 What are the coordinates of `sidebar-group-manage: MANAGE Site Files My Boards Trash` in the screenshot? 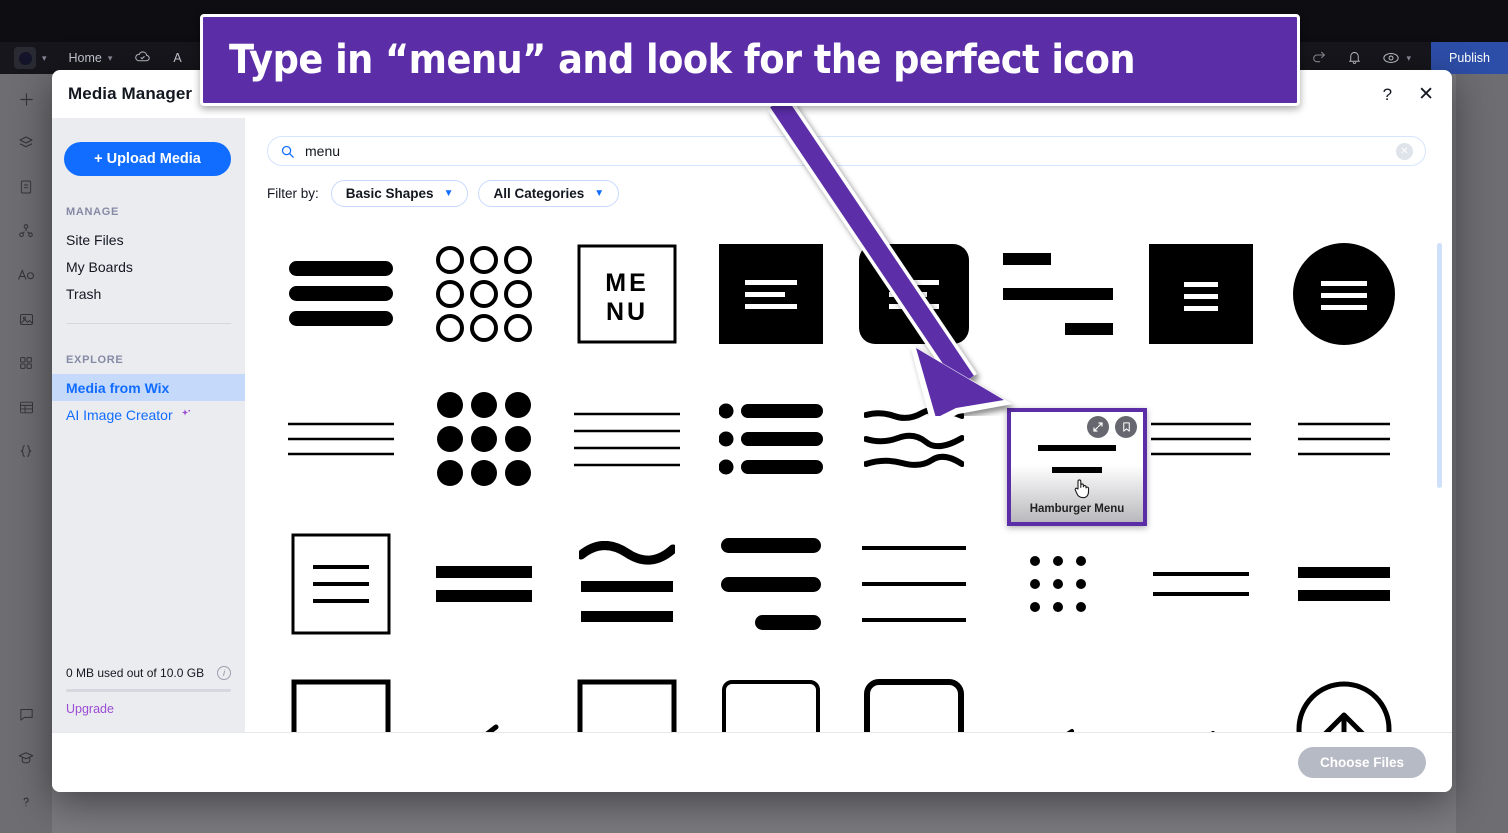 It's located at (148, 256).